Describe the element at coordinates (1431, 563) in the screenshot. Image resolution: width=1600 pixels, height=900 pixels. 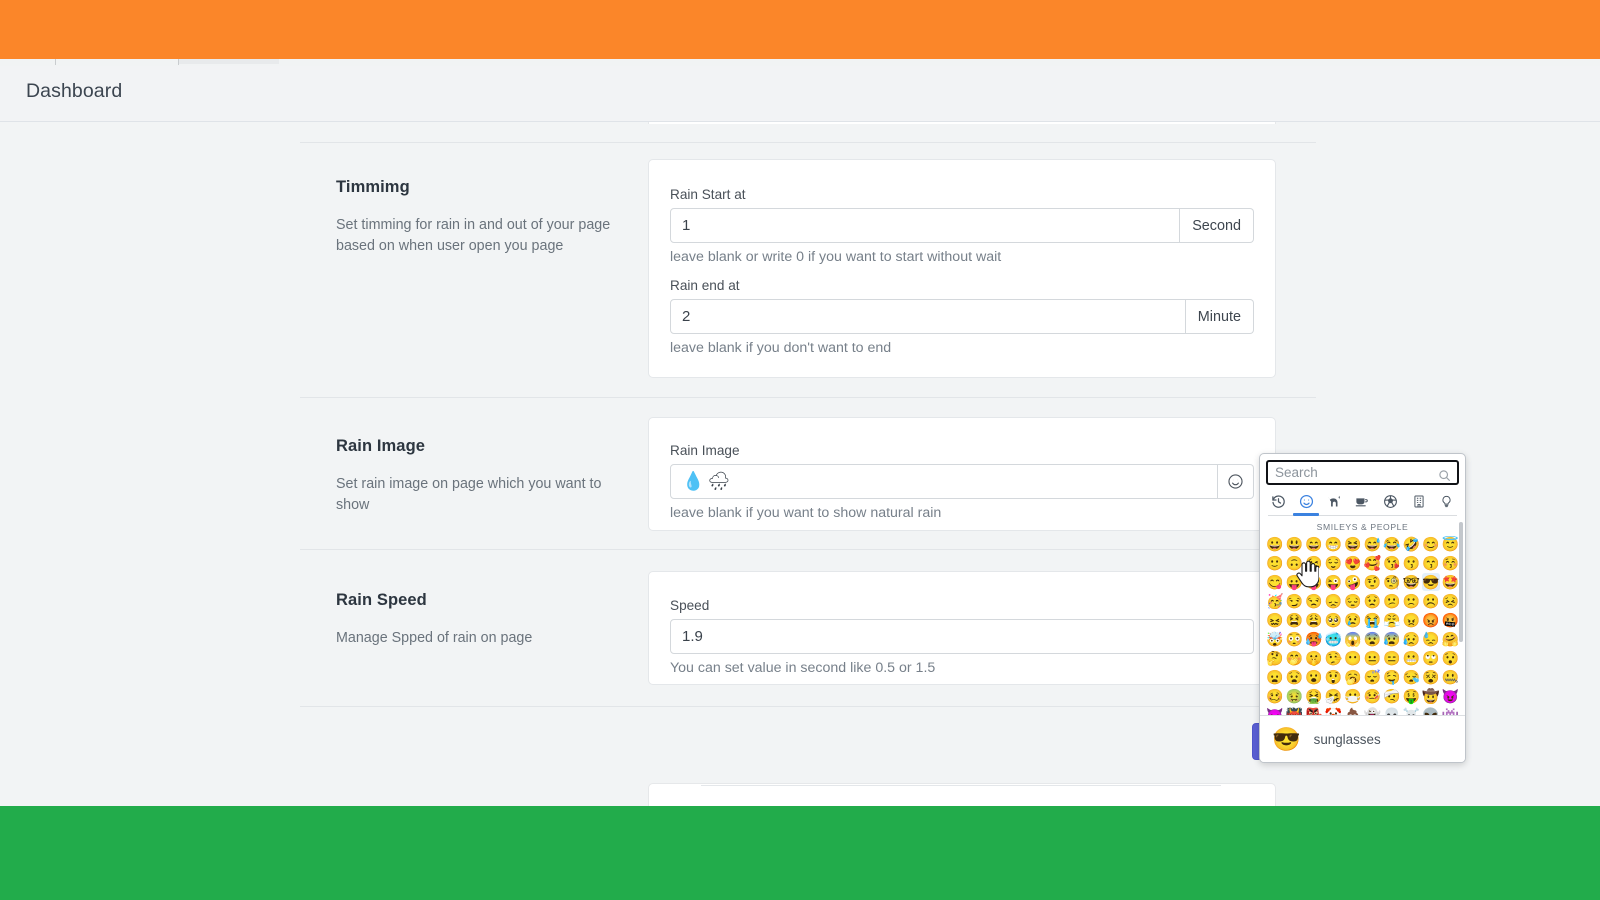
I see `emoji-cell: 😙` at that location.